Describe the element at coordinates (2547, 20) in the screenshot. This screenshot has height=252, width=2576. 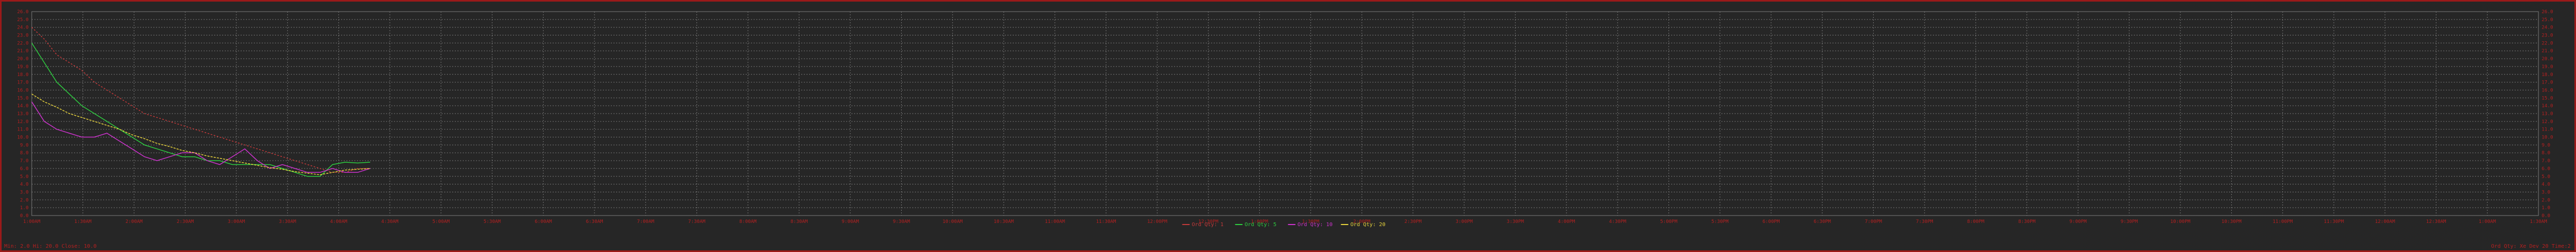
I see `y-tick-label-right: 25.0` at that location.